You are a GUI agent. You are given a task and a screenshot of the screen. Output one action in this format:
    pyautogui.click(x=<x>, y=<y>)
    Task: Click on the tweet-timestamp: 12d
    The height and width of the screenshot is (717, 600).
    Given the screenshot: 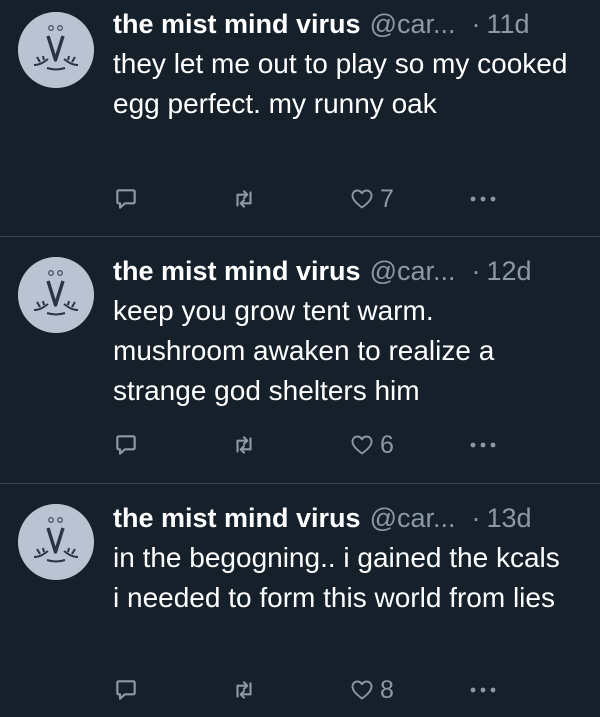 What is the action you would take?
    pyautogui.click(x=509, y=271)
    